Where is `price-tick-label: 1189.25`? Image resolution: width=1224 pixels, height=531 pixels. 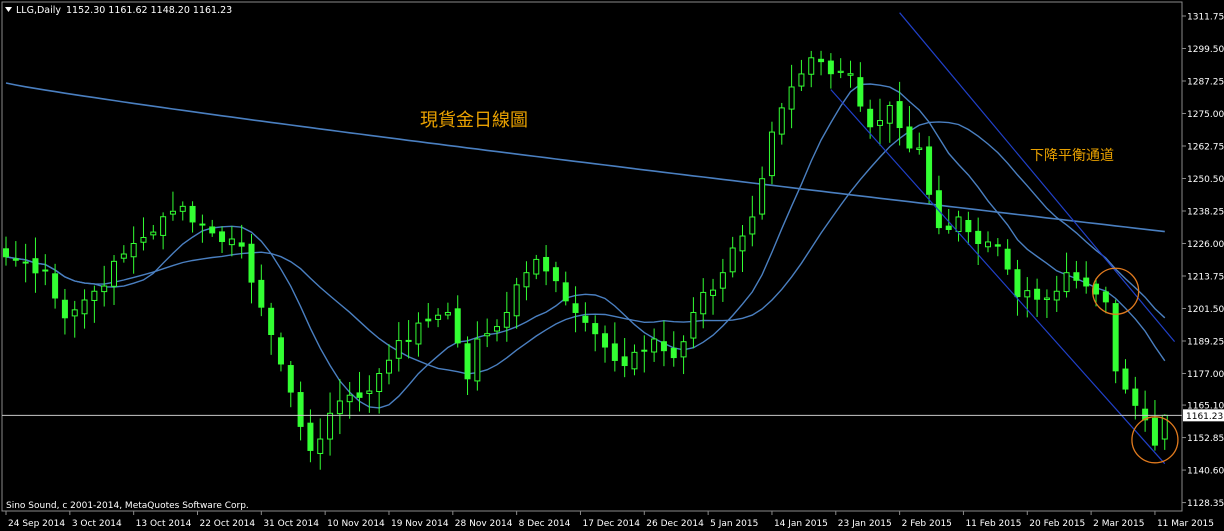 price-tick-label: 1189.25 is located at coordinates (1205, 343).